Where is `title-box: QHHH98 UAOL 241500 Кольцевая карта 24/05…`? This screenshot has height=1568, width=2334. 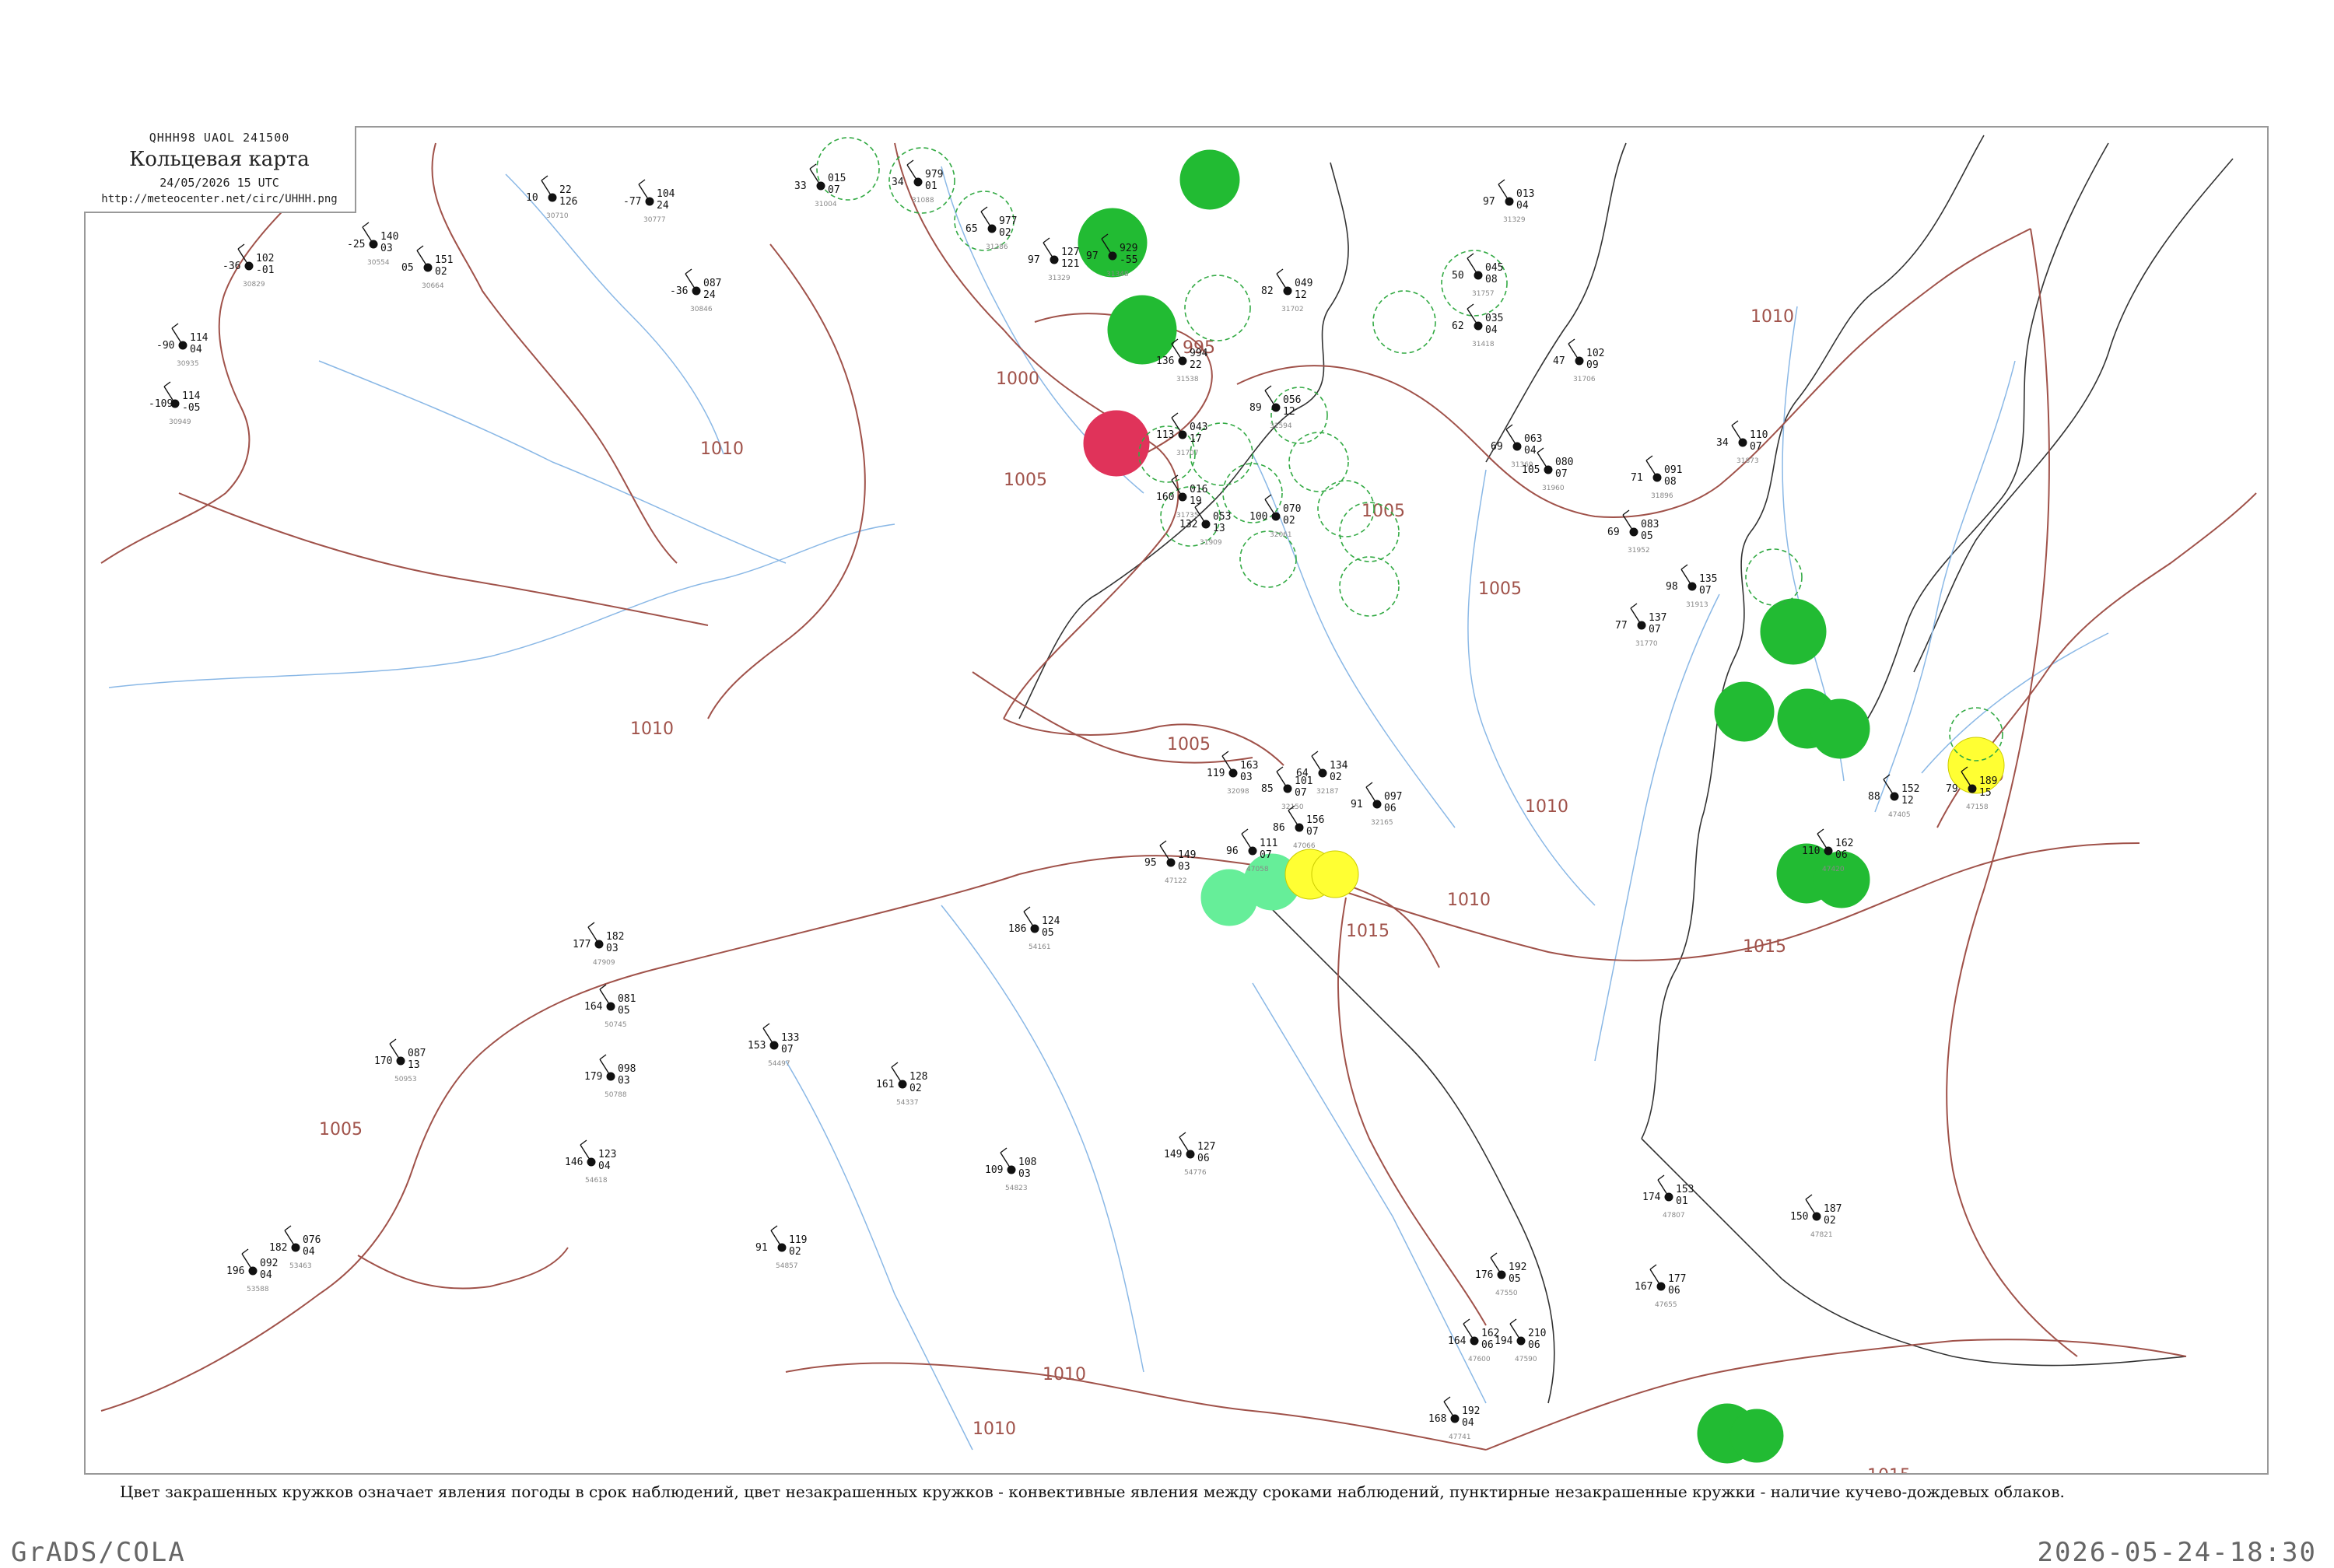
title-box: QHHH98 UAOL 241500 Кольцевая карта 24/05… is located at coordinates (220, 170).